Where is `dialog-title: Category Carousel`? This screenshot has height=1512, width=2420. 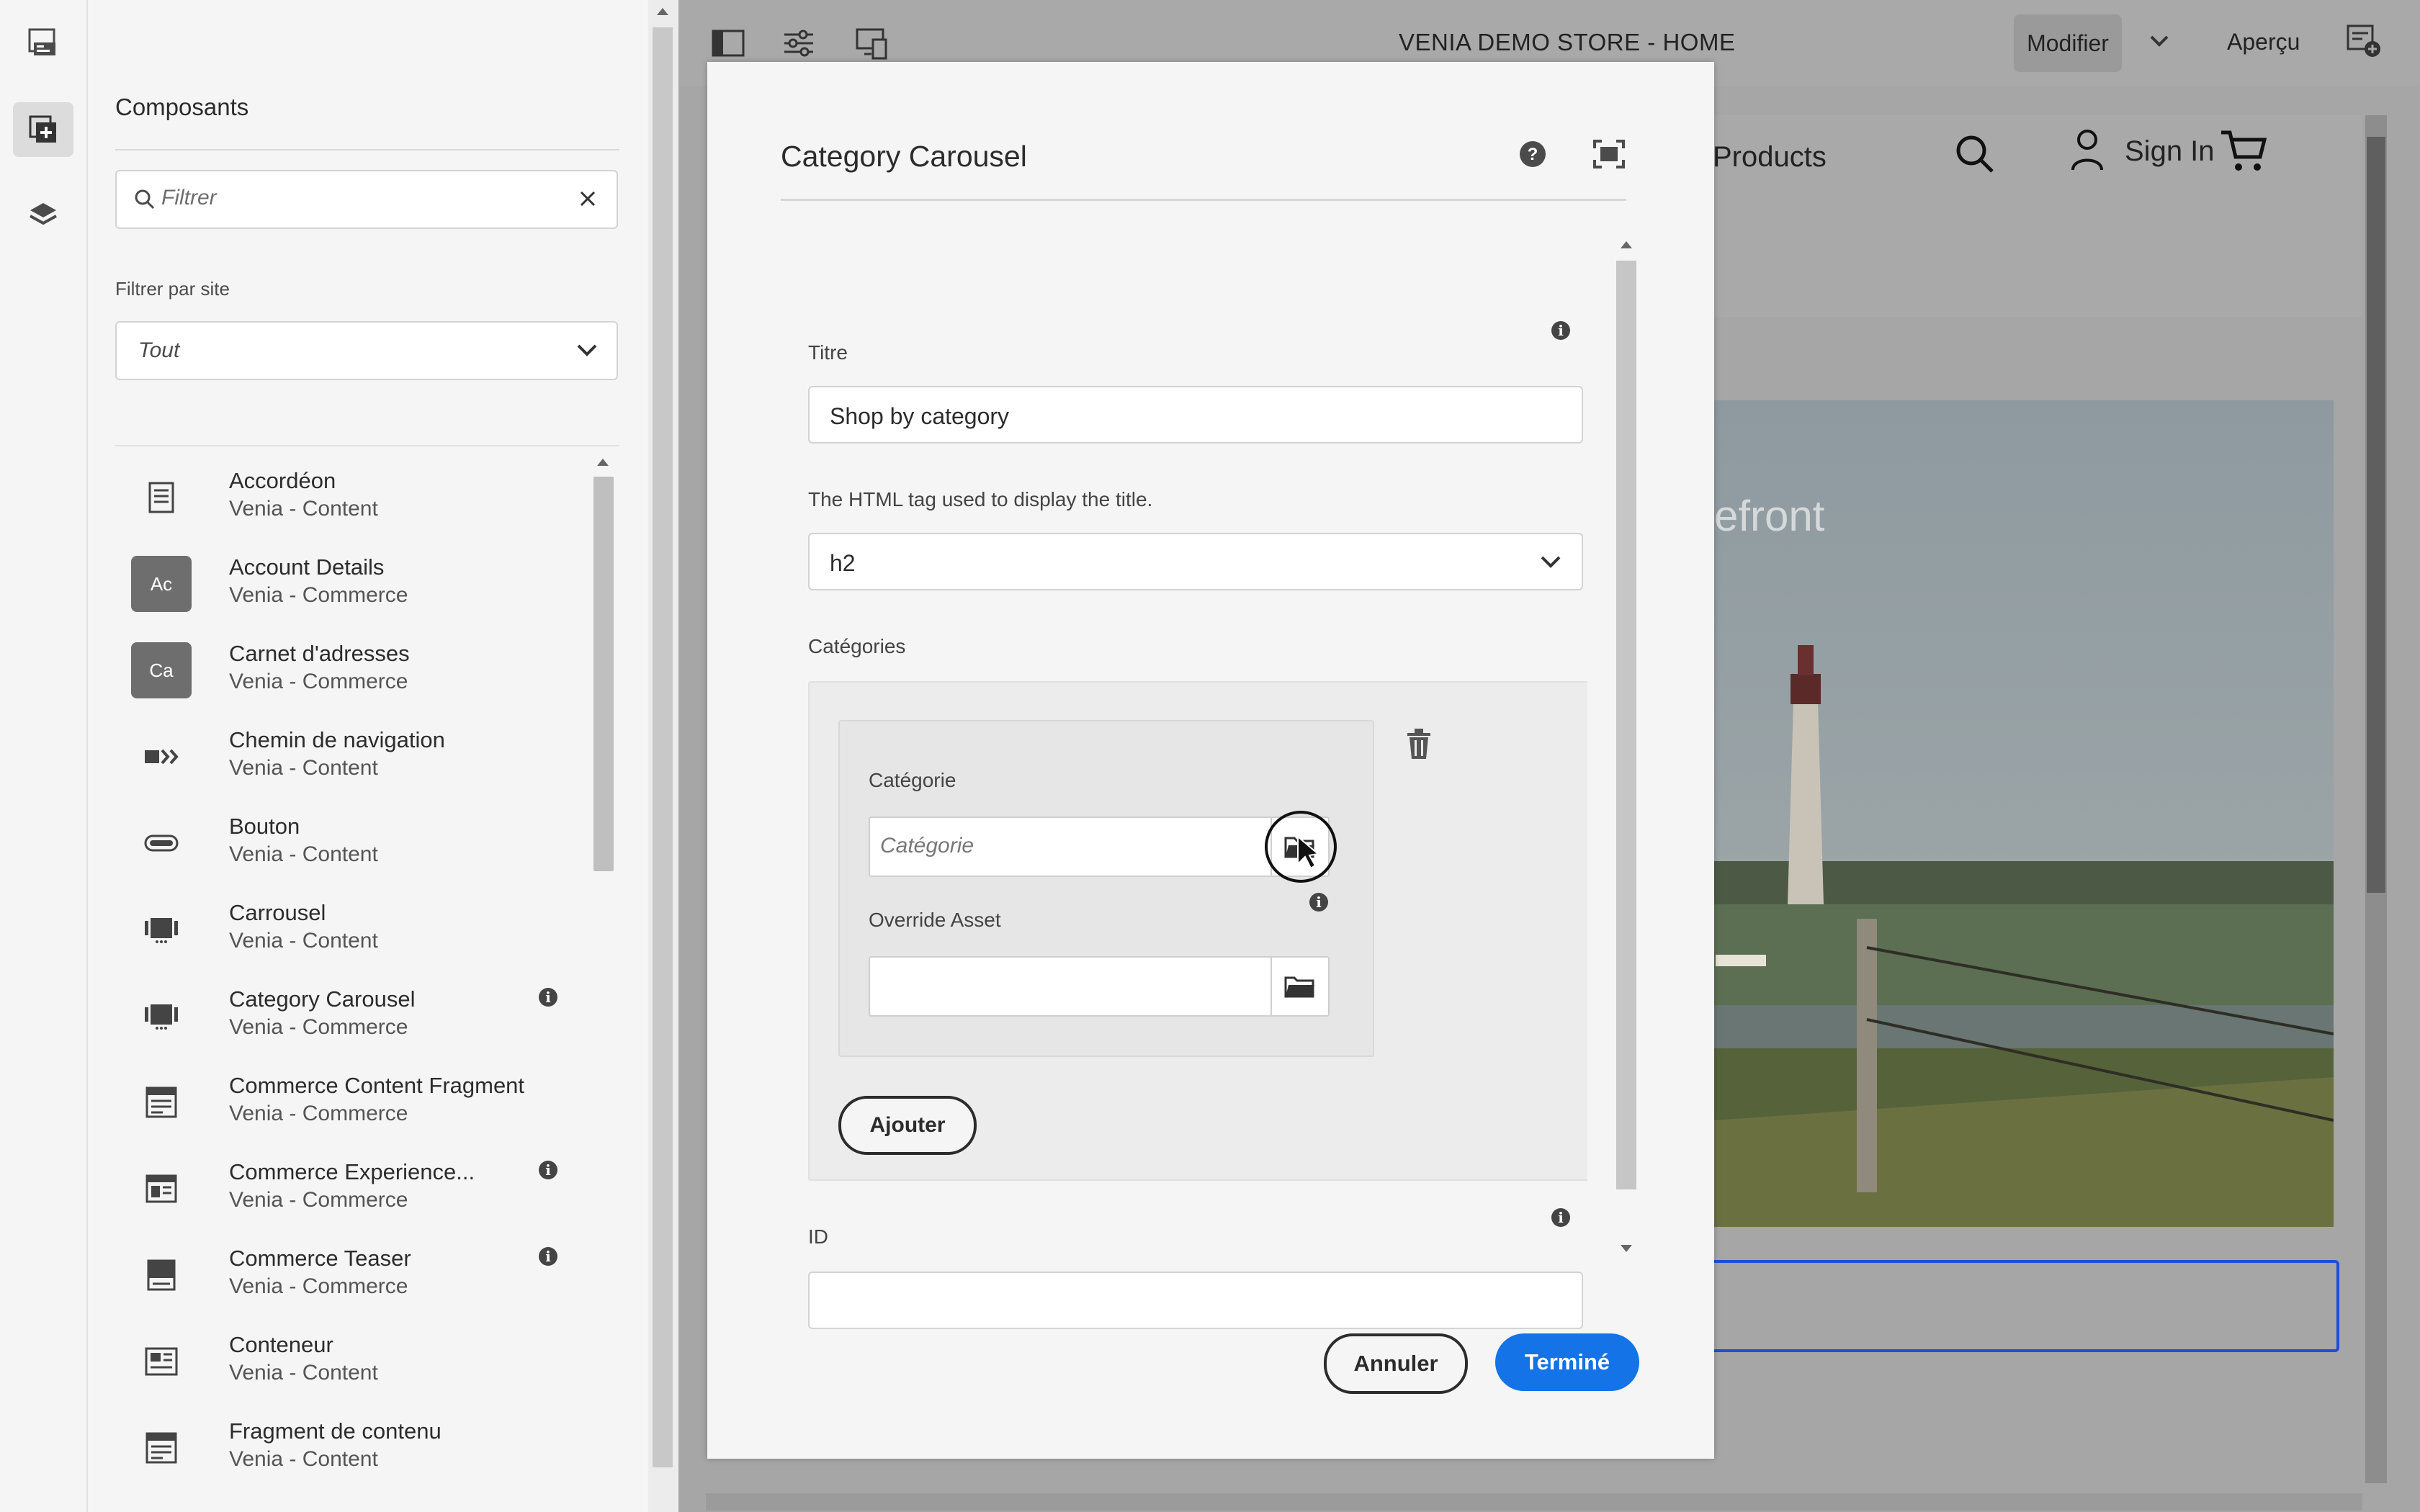
dialog-title: Category Carousel is located at coordinates (904, 156).